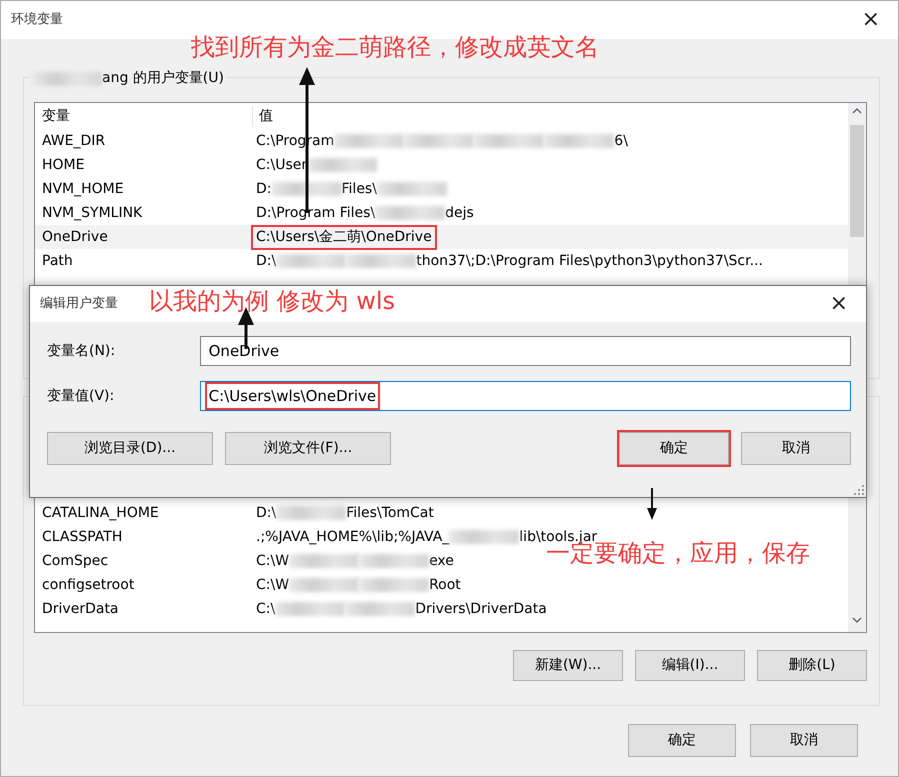 The height and width of the screenshot is (777, 899). I want to click on input-field: OneDrive, so click(525, 351).